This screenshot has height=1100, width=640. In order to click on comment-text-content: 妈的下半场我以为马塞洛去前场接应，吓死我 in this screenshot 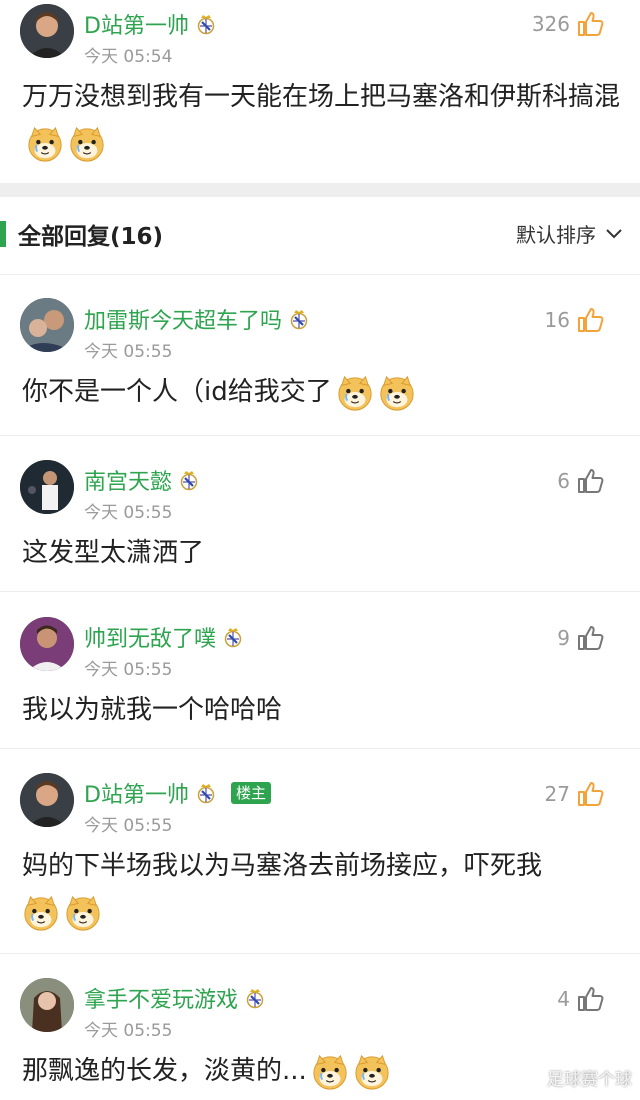, I will do `click(282, 866)`.